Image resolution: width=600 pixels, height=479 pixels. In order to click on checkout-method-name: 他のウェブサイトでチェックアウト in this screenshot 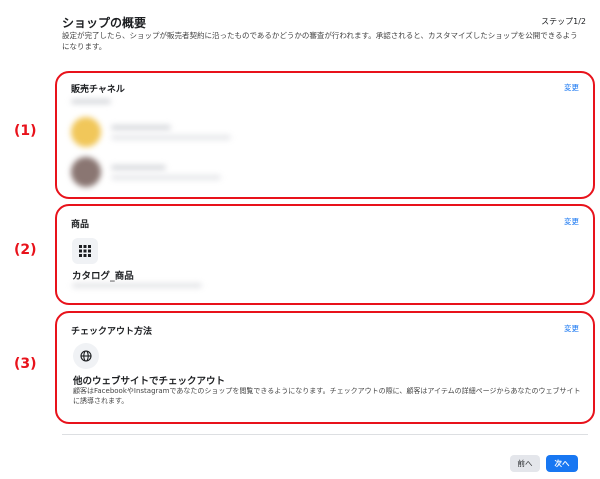, I will do `click(149, 381)`.